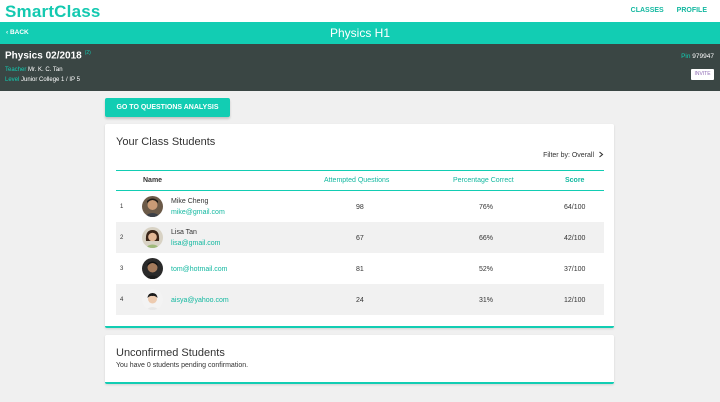 Image resolution: width=720 pixels, height=402 pixels. Describe the element at coordinates (87, 53) in the screenshot. I see `class-tag: (2)` at that location.